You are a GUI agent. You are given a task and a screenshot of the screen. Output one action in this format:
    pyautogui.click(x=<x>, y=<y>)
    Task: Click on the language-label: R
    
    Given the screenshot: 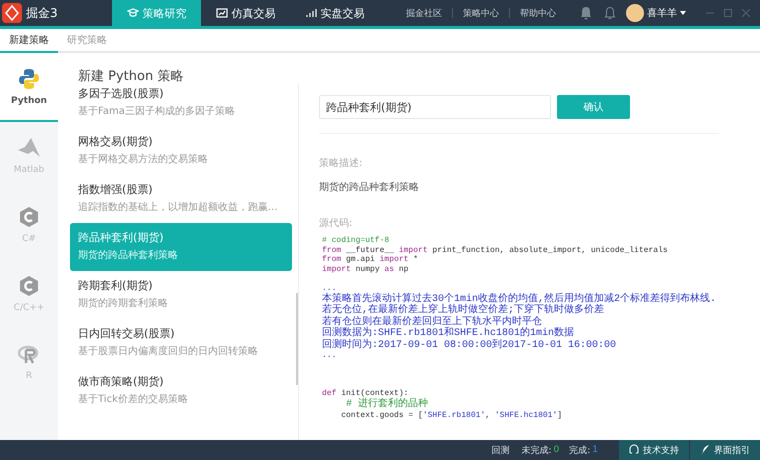 What is the action you would take?
    pyautogui.click(x=29, y=375)
    